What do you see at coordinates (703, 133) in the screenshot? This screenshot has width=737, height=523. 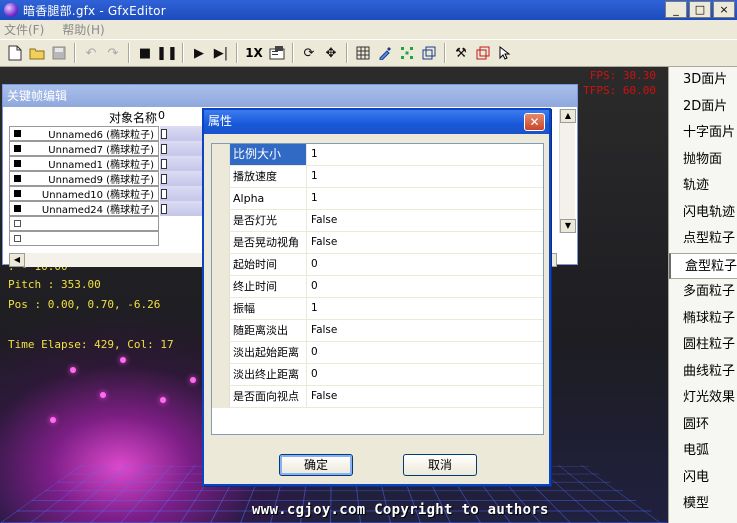 I see `object-type-item: 十字面片` at bounding box center [703, 133].